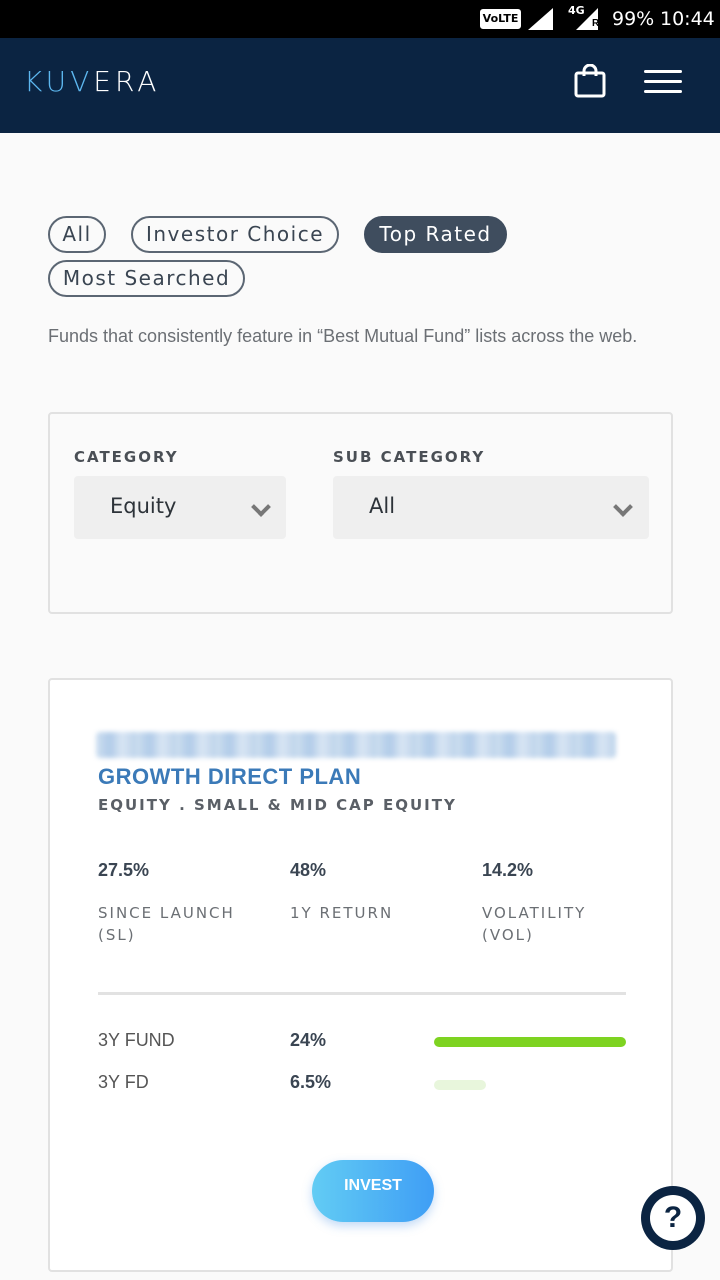 This screenshot has height=1280, width=720. Describe the element at coordinates (229, 777) in the screenshot. I see `fund-title: GROWTH DIRECT PLAN` at that location.